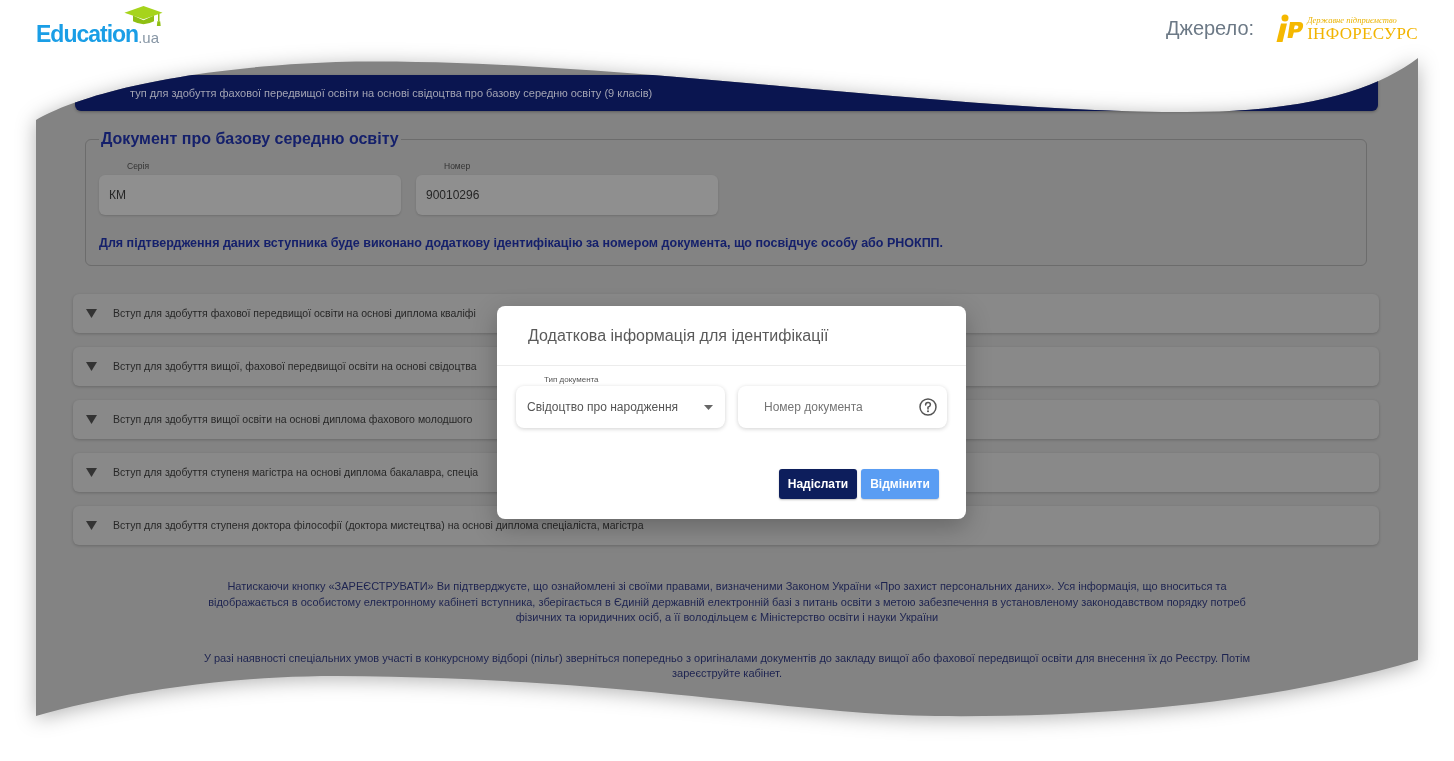  Describe the element at coordinates (1362, 33) in the screenshot. I see `logo-name: ІНФОРЕСУРС` at that location.